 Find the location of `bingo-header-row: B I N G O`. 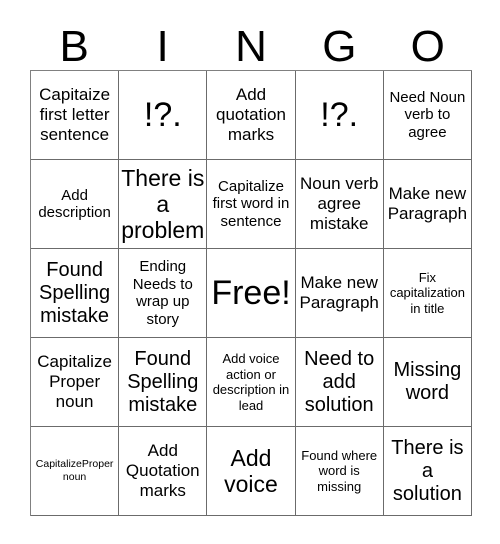

bingo-header-row: B I N G O is located at coordinates (251, 42).